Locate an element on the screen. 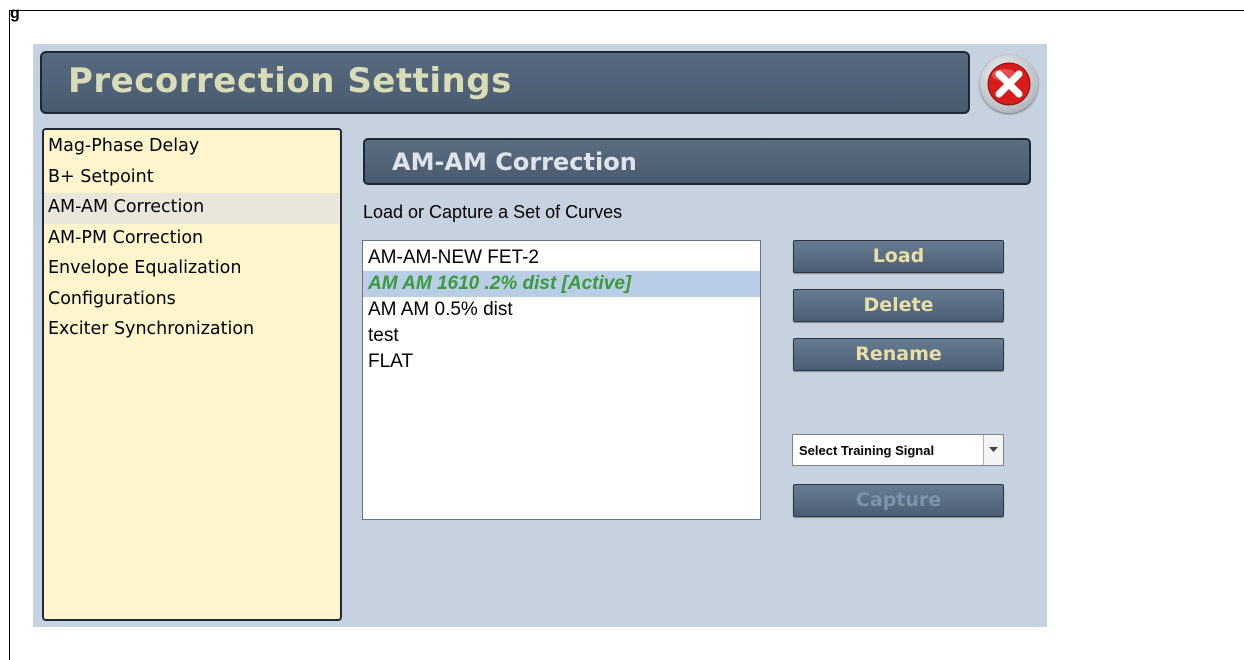 The height and width of the screenshot is (660, 1244). nav-item-b-plus-setpoint: B+ Setpoint is located at coordinates (192, 178).